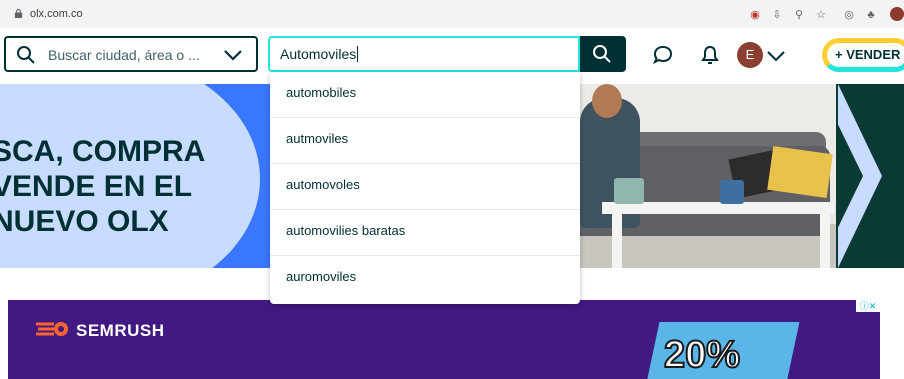  What do you see at coordinates (18, 13) in the screenshot?
I see `lock-icon` at bounding box center [18, 13].